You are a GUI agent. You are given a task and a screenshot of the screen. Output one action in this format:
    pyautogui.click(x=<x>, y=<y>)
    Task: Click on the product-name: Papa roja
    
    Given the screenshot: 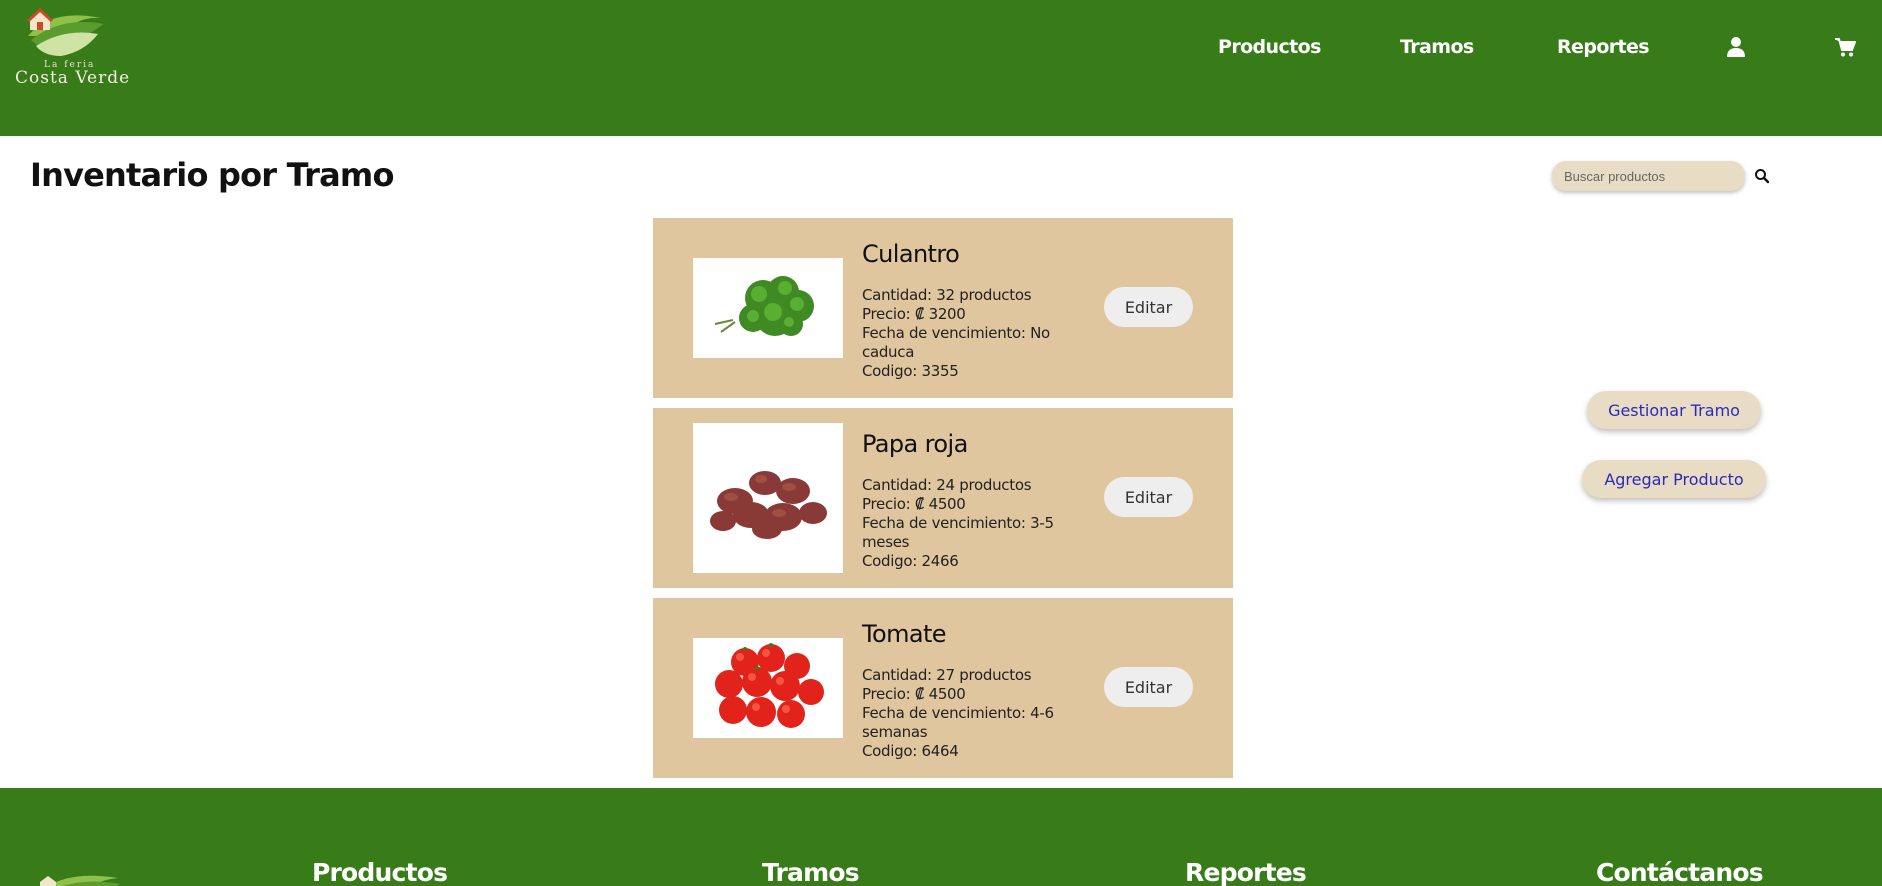 What is the action you would take?
    pyautogui.click(x=915, y=444)
    